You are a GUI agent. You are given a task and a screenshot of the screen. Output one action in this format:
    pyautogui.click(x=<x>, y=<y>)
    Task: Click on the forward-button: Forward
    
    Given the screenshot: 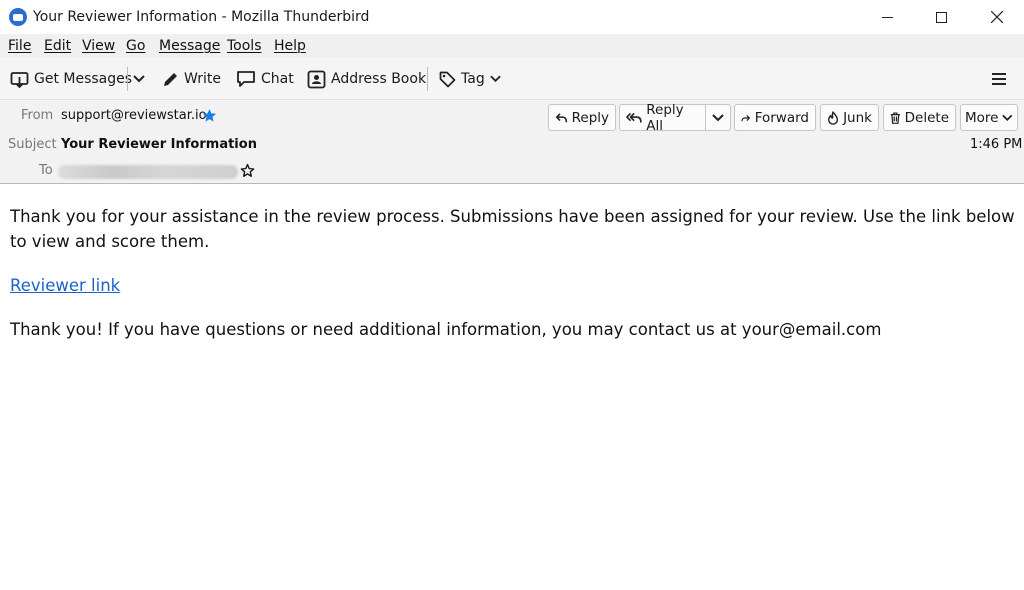 What is the action you would take?
    pyautogui.click(x=775, y=117)
    